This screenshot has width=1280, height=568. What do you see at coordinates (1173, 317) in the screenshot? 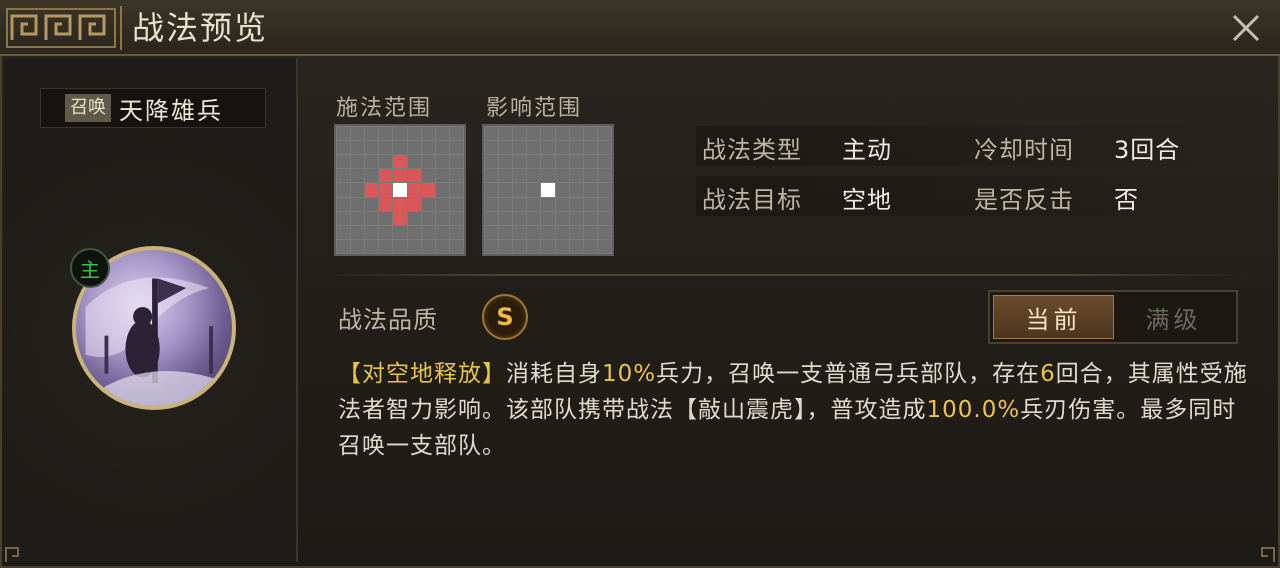
I see `max-level-tab: 满级` at bounding box center [1173, 317].